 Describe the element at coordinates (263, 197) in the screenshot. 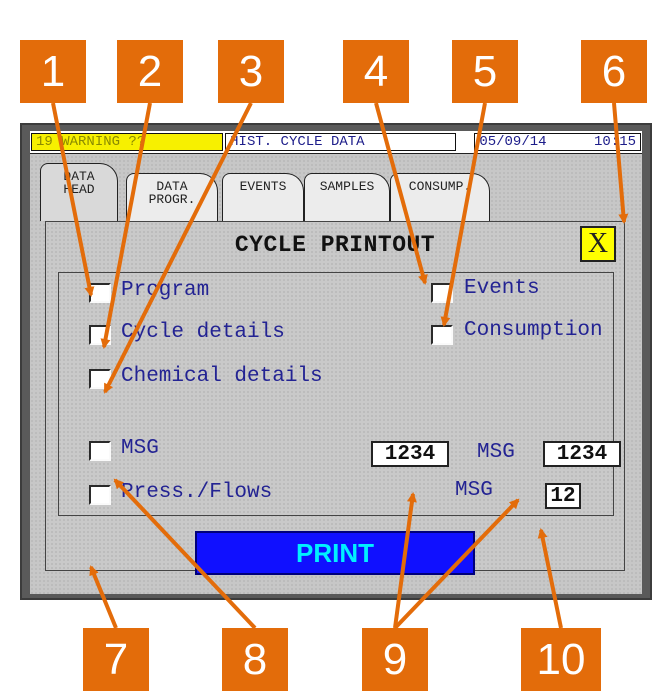

I see `tab-events: EVENTS` at that location.